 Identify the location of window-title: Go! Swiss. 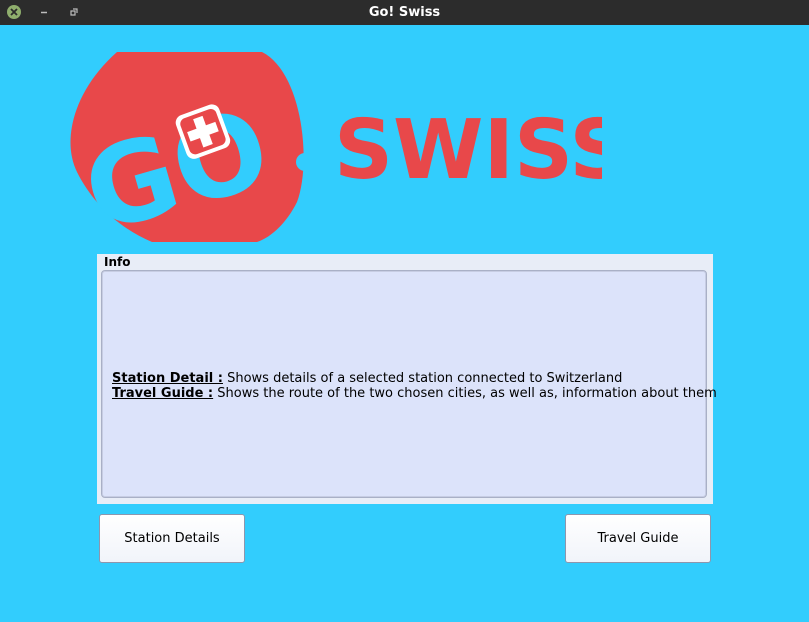
(404, 12).